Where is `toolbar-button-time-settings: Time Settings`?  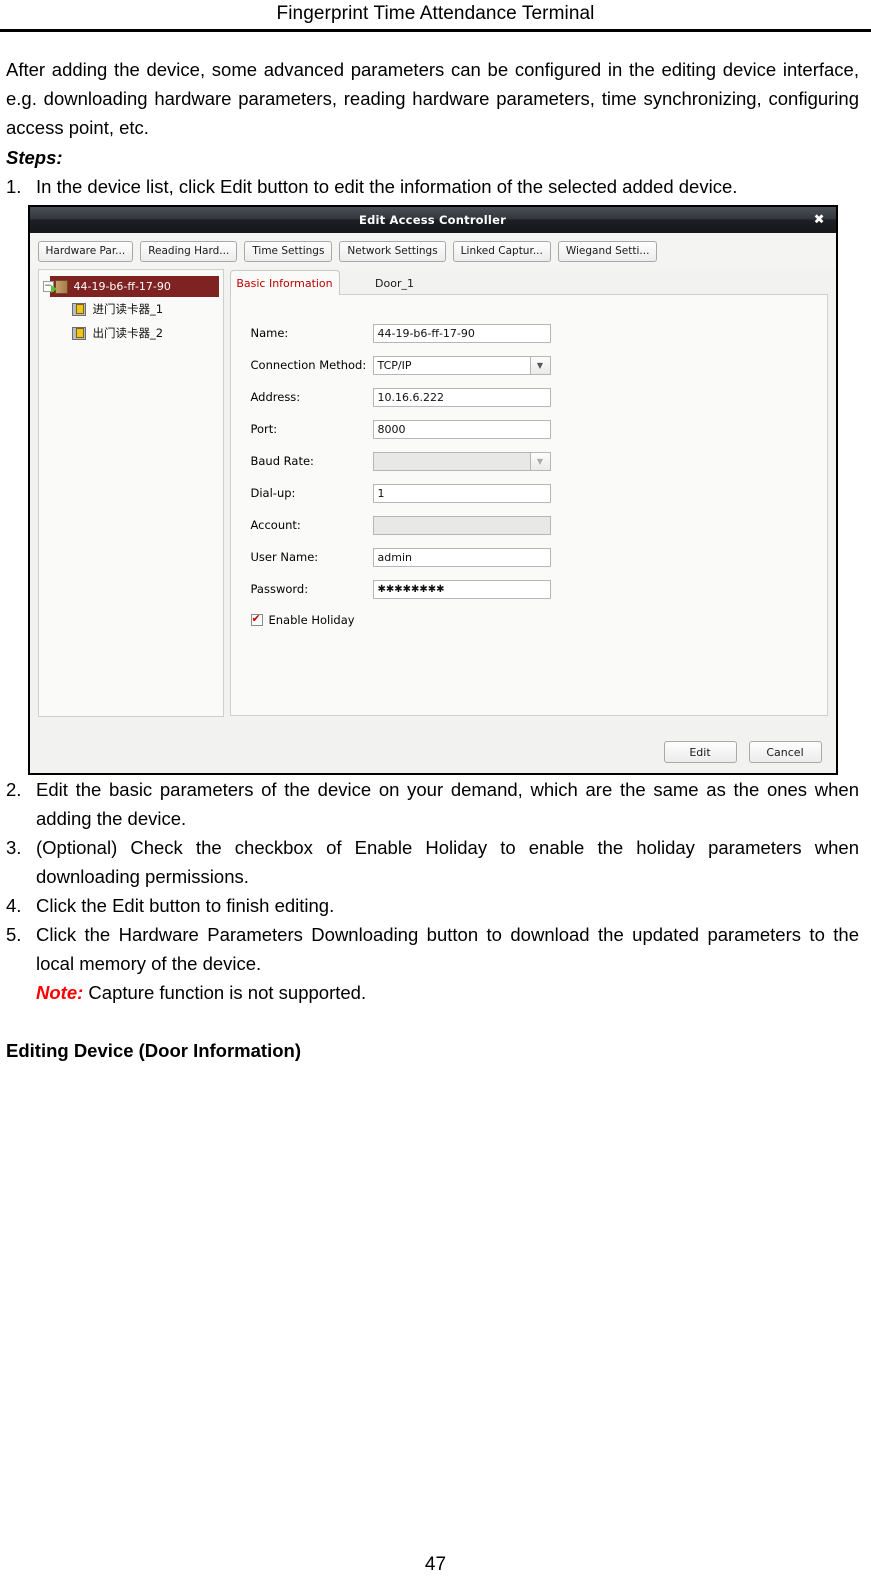
toolbar-button-time-settings: Time Settings is located at coordinates (288, 251).